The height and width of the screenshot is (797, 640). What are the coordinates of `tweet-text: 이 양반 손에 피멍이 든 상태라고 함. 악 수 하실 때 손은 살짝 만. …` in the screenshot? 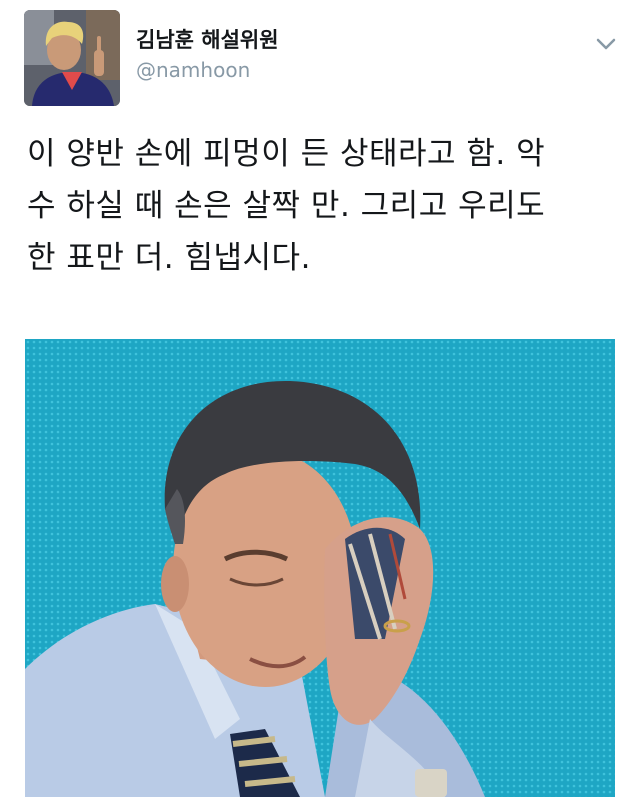 It's located at (286, 206).